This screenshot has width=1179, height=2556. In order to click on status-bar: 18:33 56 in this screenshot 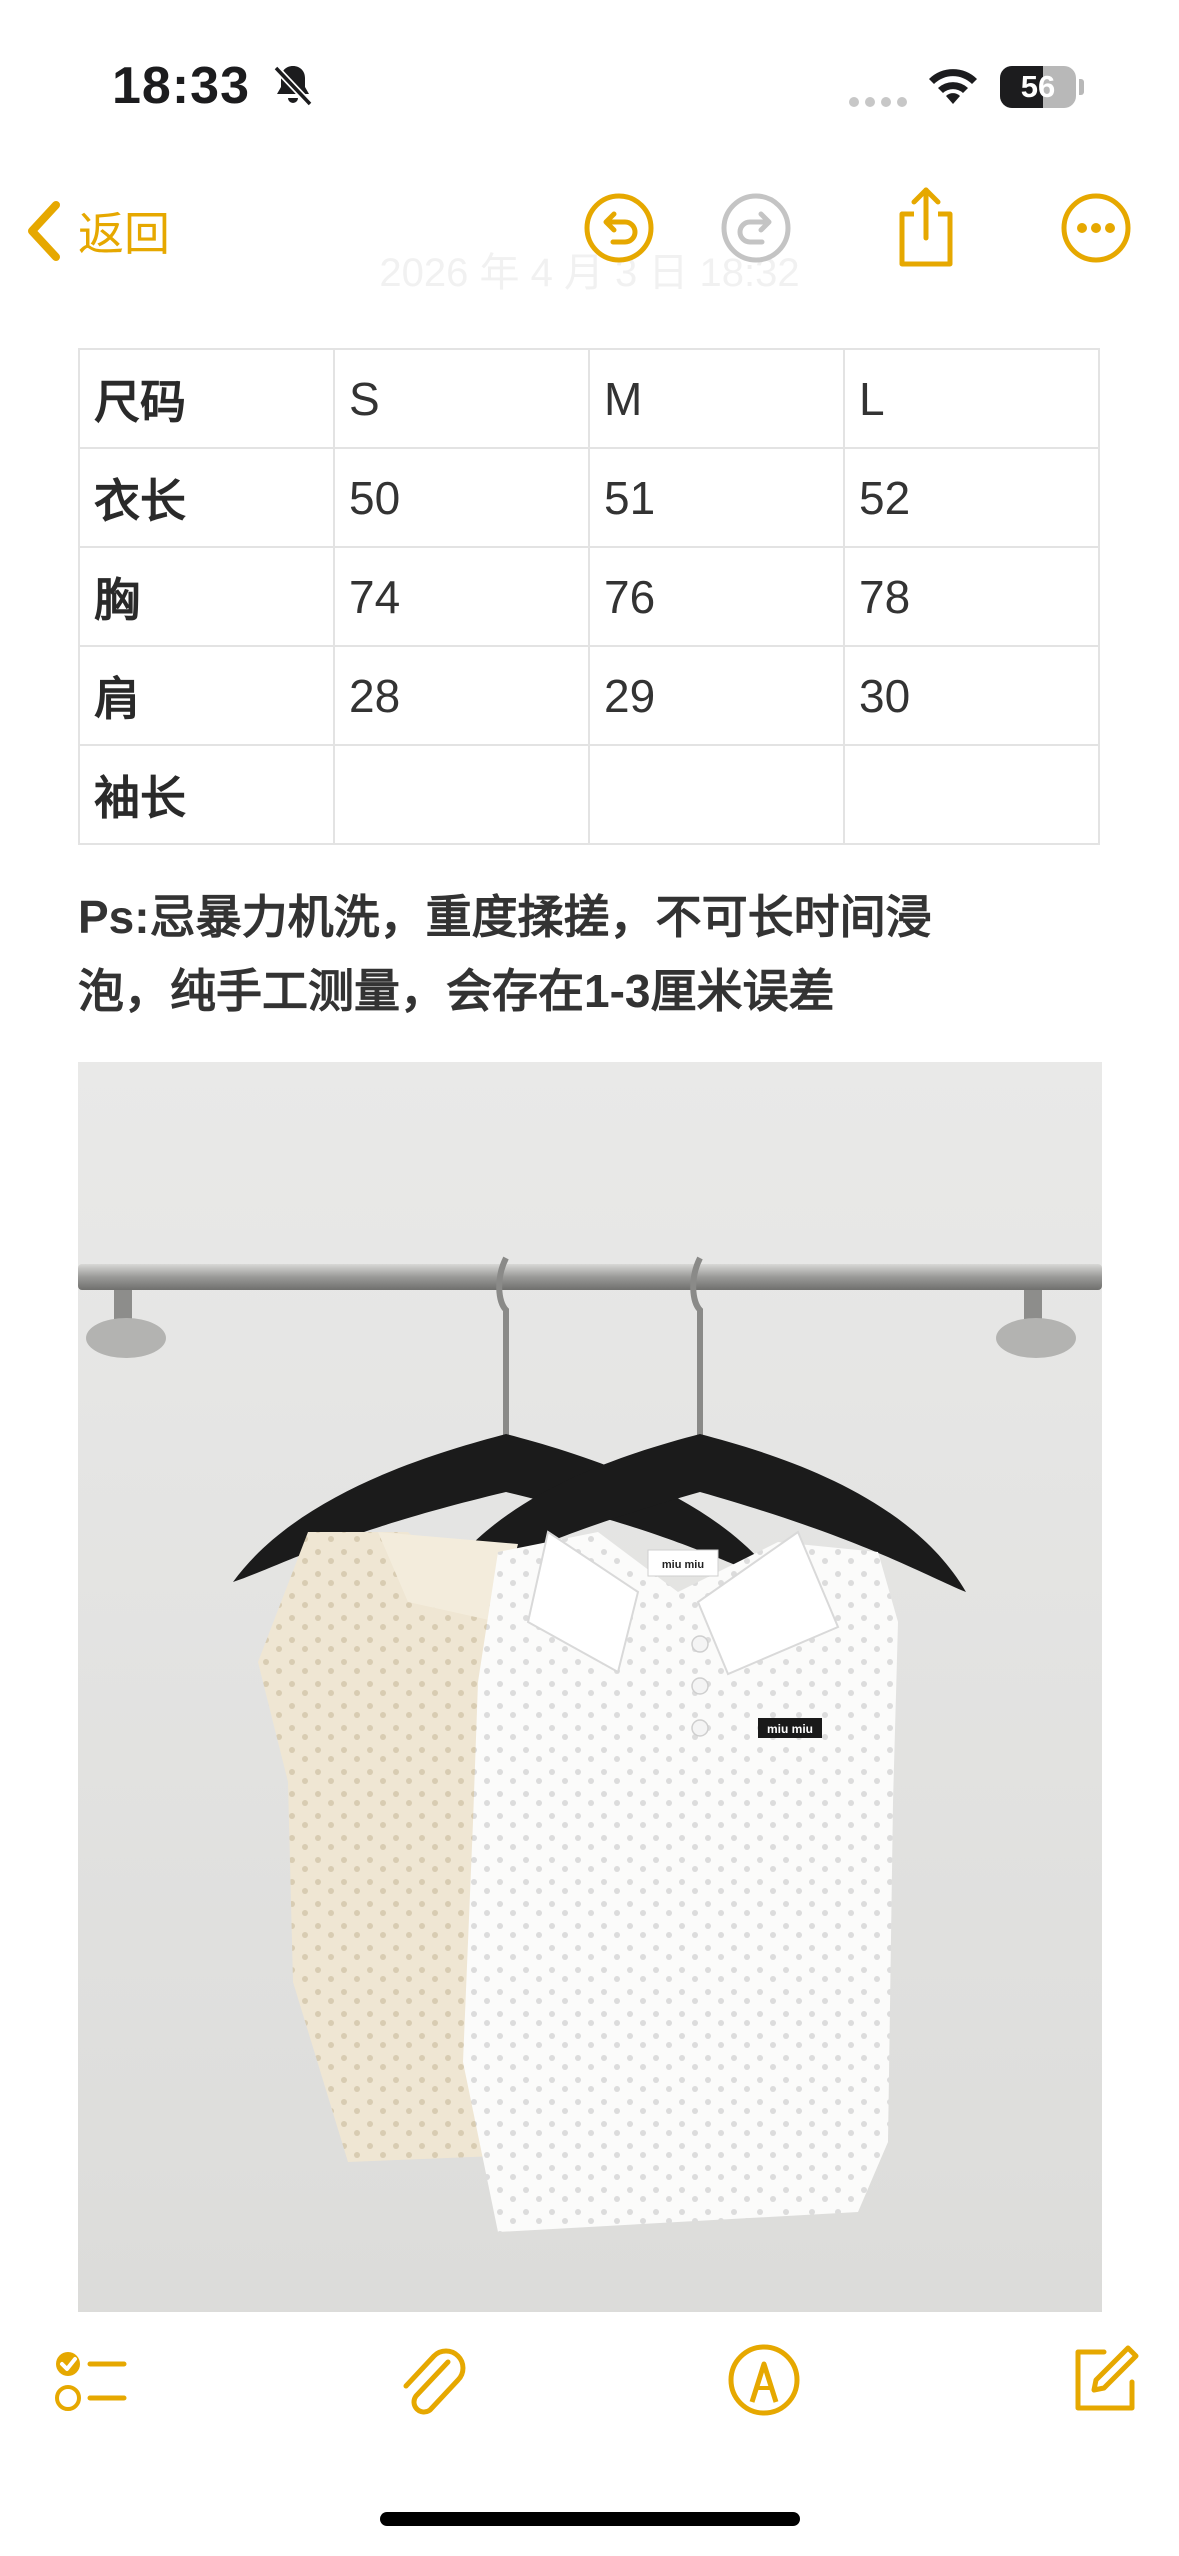, I will do `click(589, 75)`.